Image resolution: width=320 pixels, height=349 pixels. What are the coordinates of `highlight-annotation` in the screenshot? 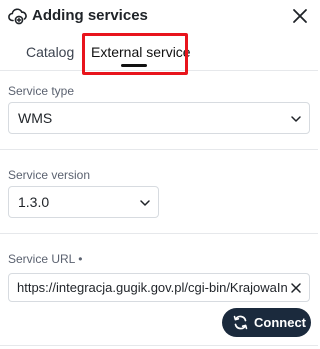 It's located at (135, 54).